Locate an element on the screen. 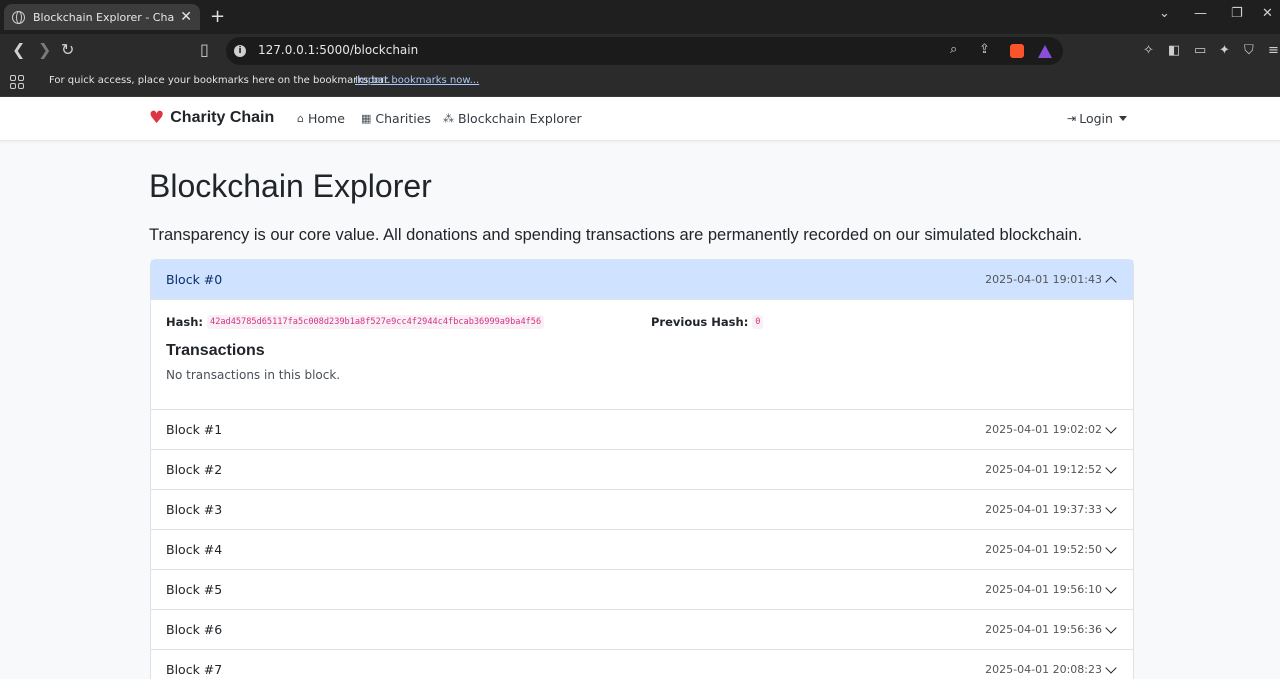 This screenshot has height=679, width=1280. block-header: Block #5 2025-04-01 19:56:10 is located at coordinates (642, 590).